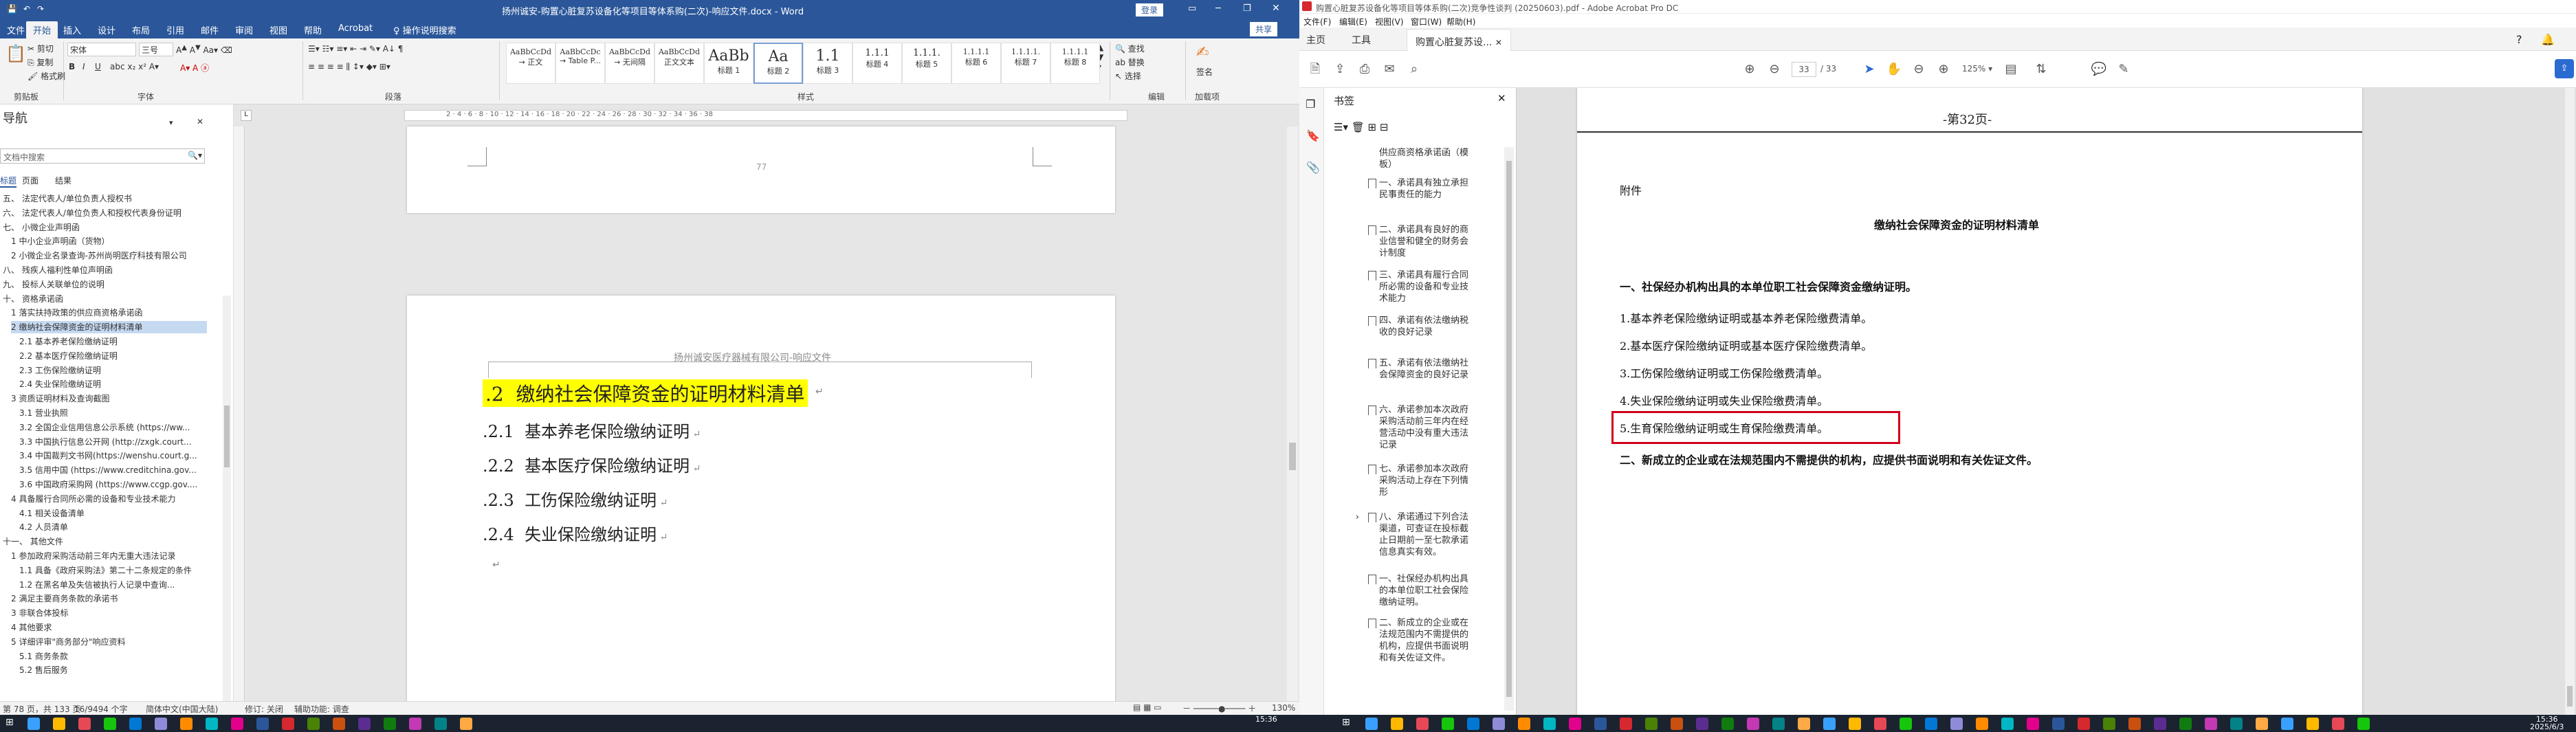 This screenshot has height=732, width=2576. Describe the element at coordinates (101, 270) in the screenshot. I see `nav-heading-item: 八、 残疾人福利性单位声明函` at that location.